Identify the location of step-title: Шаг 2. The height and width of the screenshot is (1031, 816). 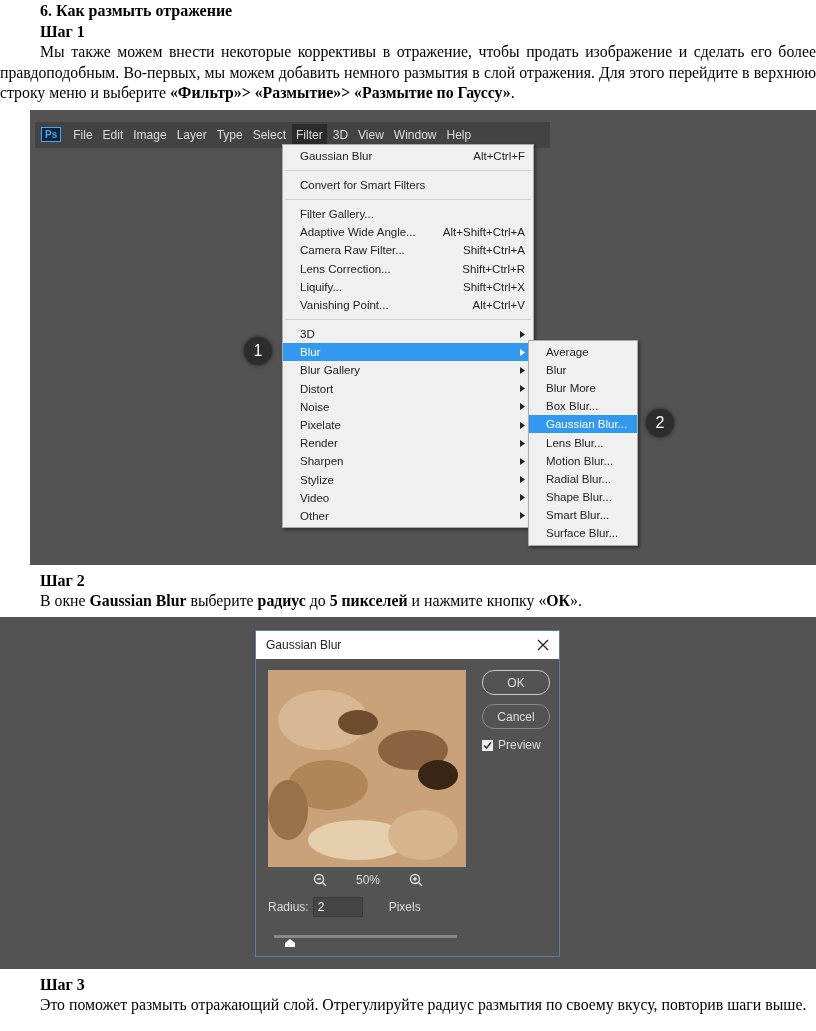
(62, 580).